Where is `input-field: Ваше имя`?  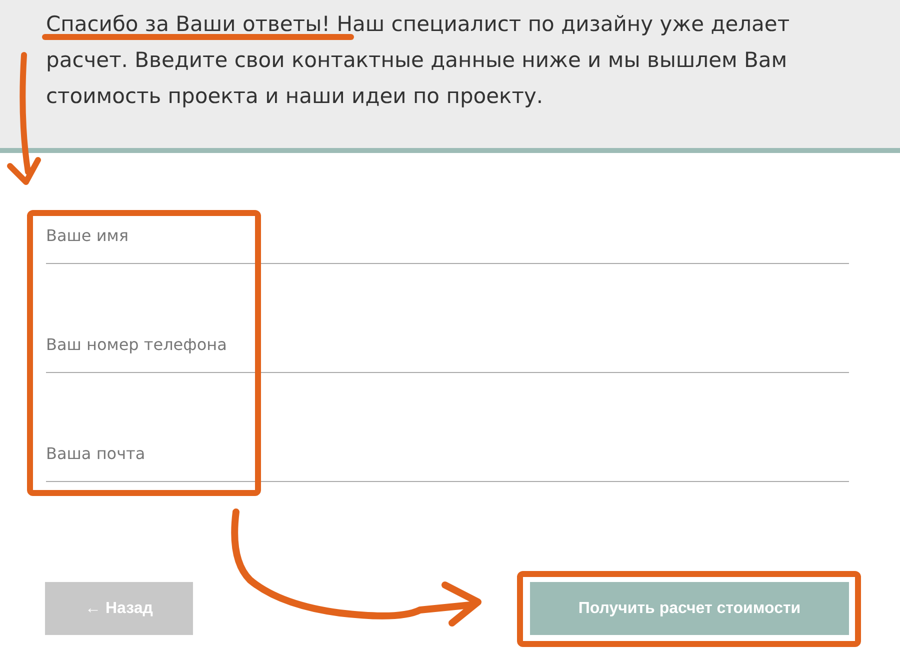 input-field: Ваше имя is located at coordinates (447, 235).